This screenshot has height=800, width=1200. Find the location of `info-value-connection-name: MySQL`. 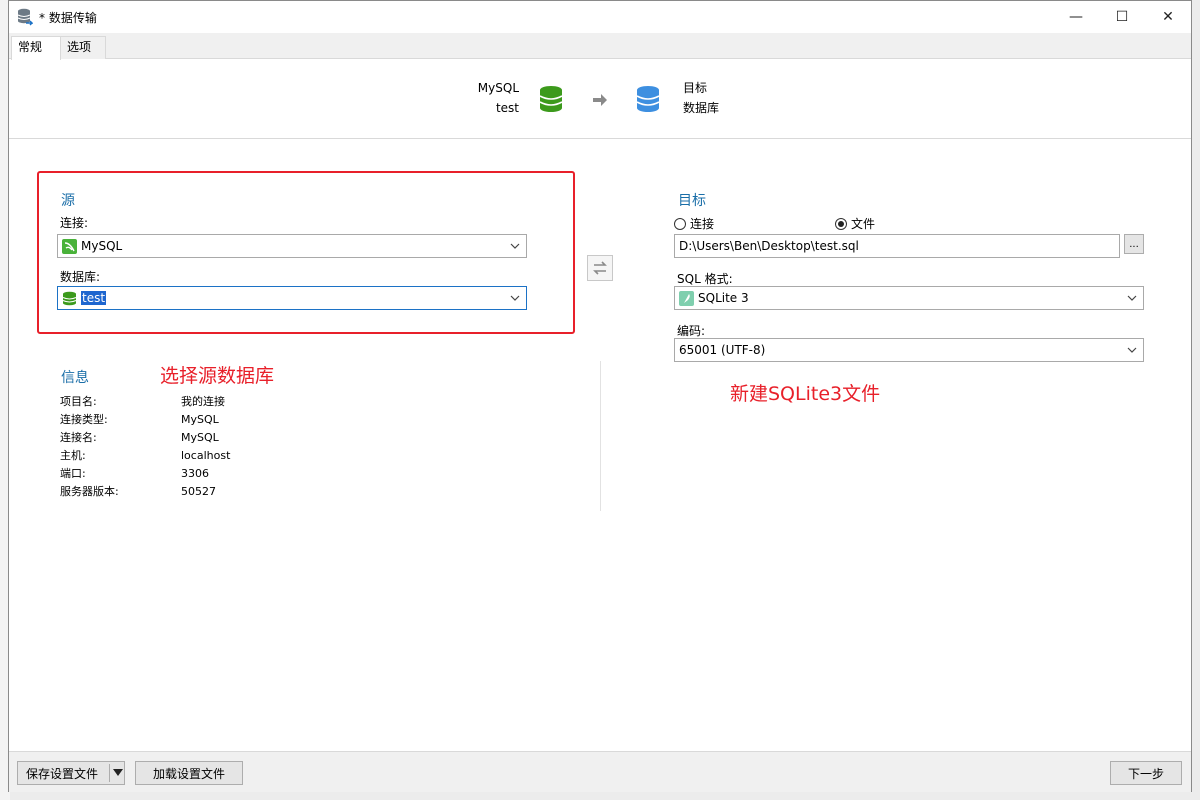

info-value-connection-name: MySQL is located at coordinates (200, 437).